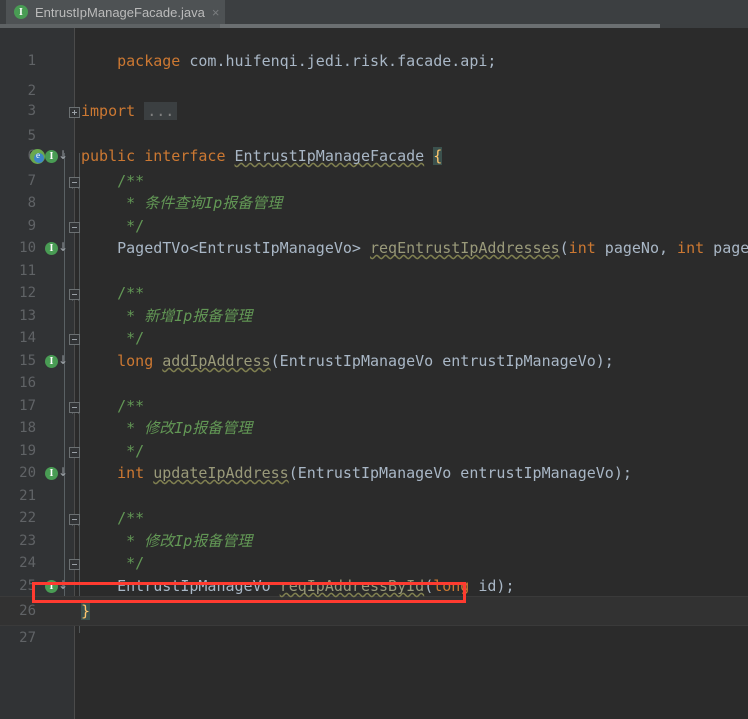 Image resolution: width=748 pixels, height=719 pixels. What do you see at coordinates (216, 12) in the screenshot?
I see `close-icon: ×` at bounding box center [216, 12].